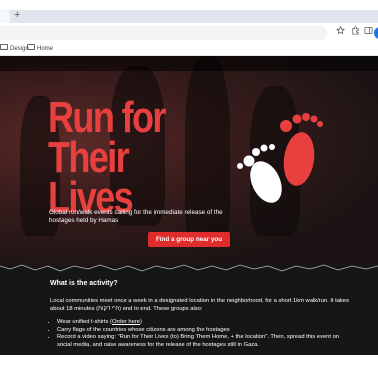  What do you see at coordinates (189, 239) in the screenshot?
I see `find-group-button: Find a group near you` at bounding box center [189, 239].